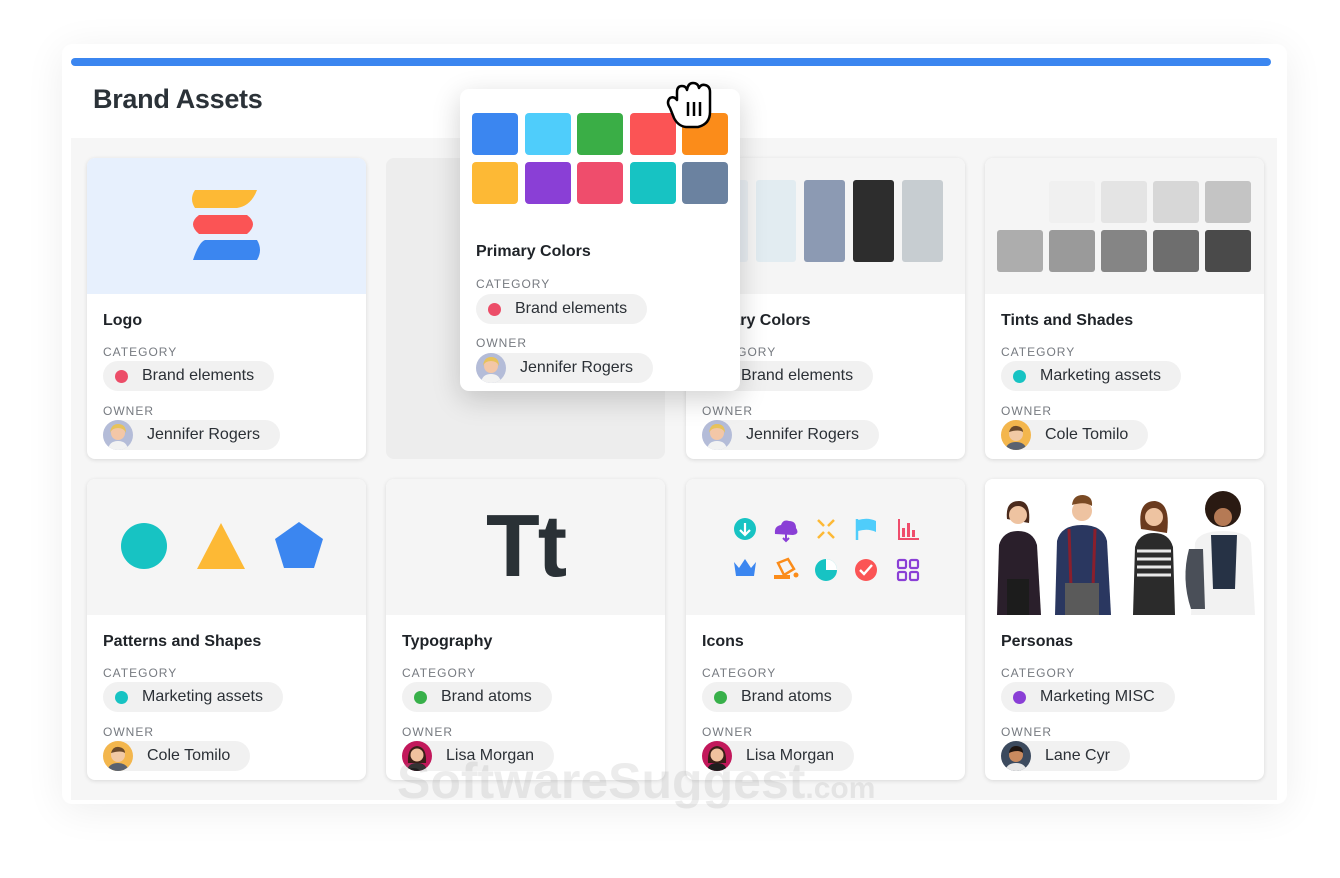  Describe the element at coordinates (745, 529) in the screenshot. I see `download-circle-icon` at that location.